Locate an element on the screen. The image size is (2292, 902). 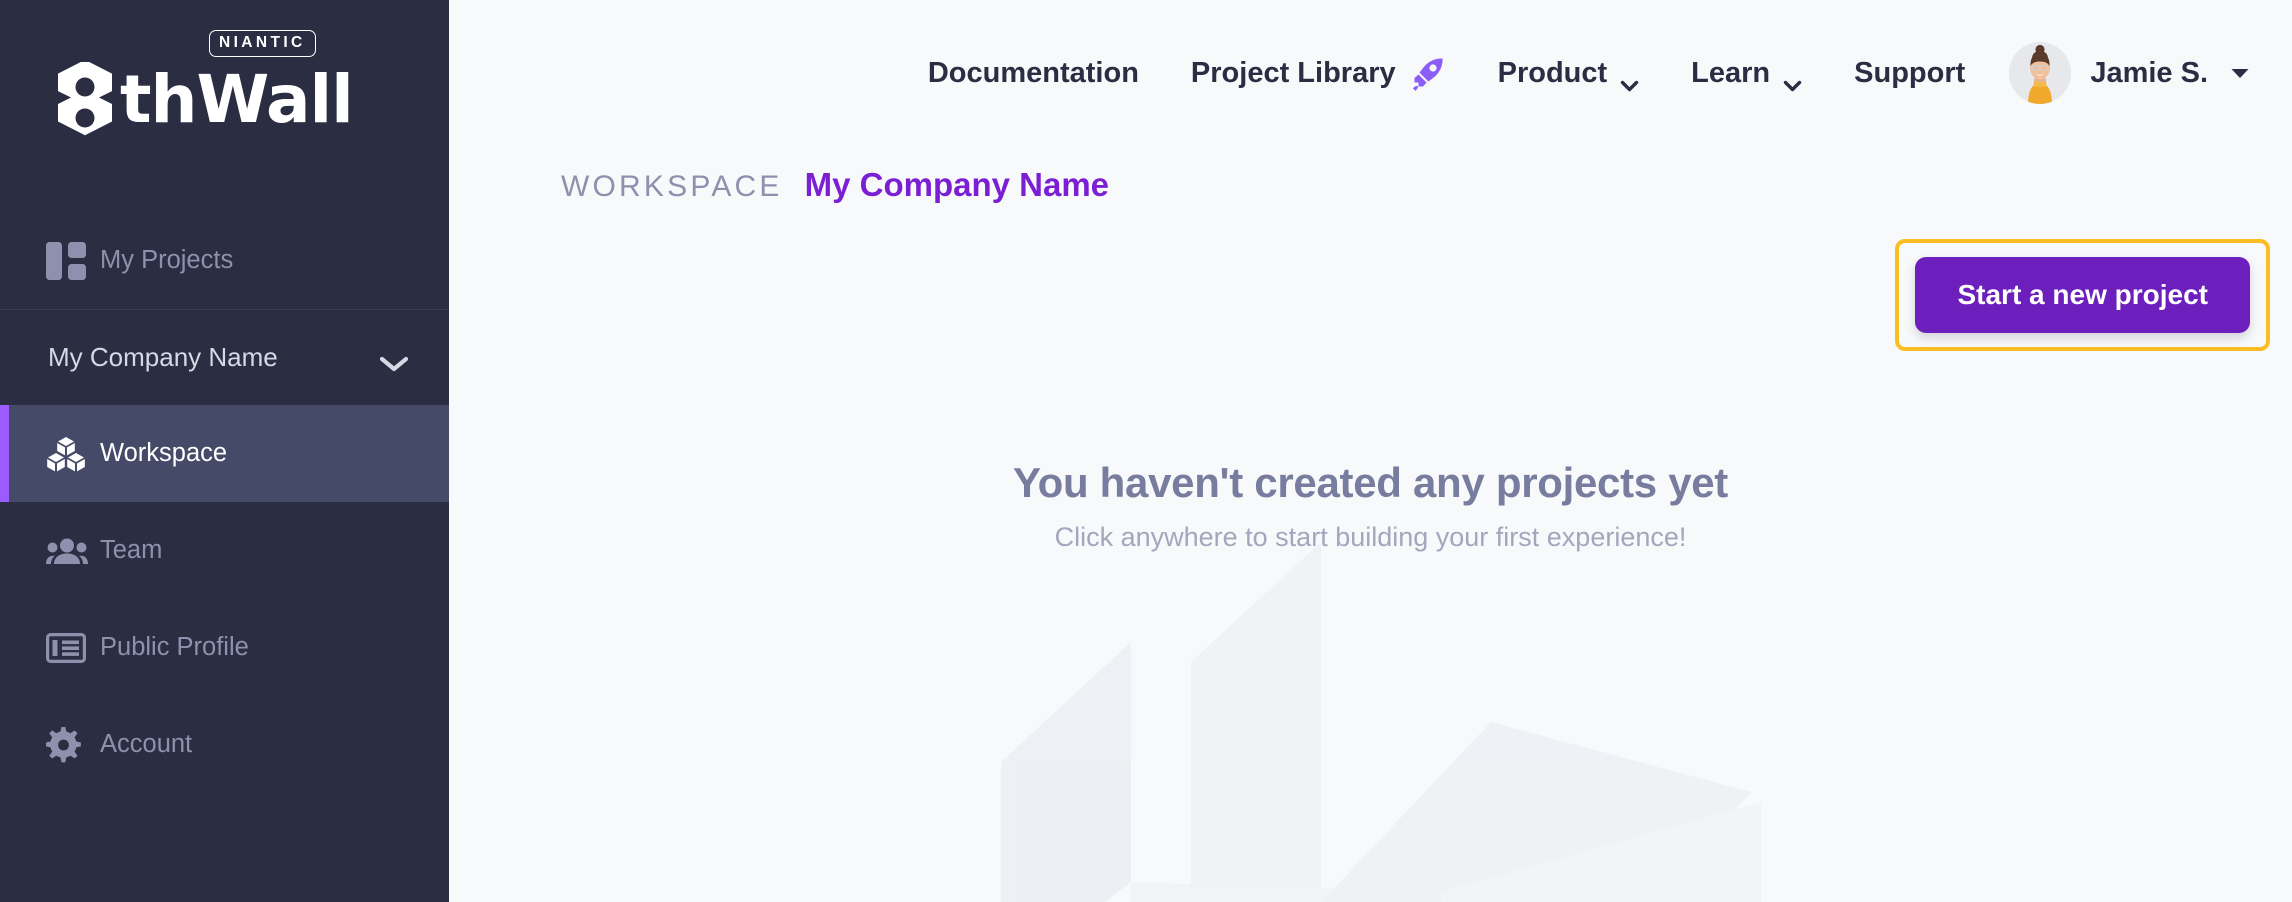
brand-logo: NIANTIC thWall is located at coordinates (224, 106).